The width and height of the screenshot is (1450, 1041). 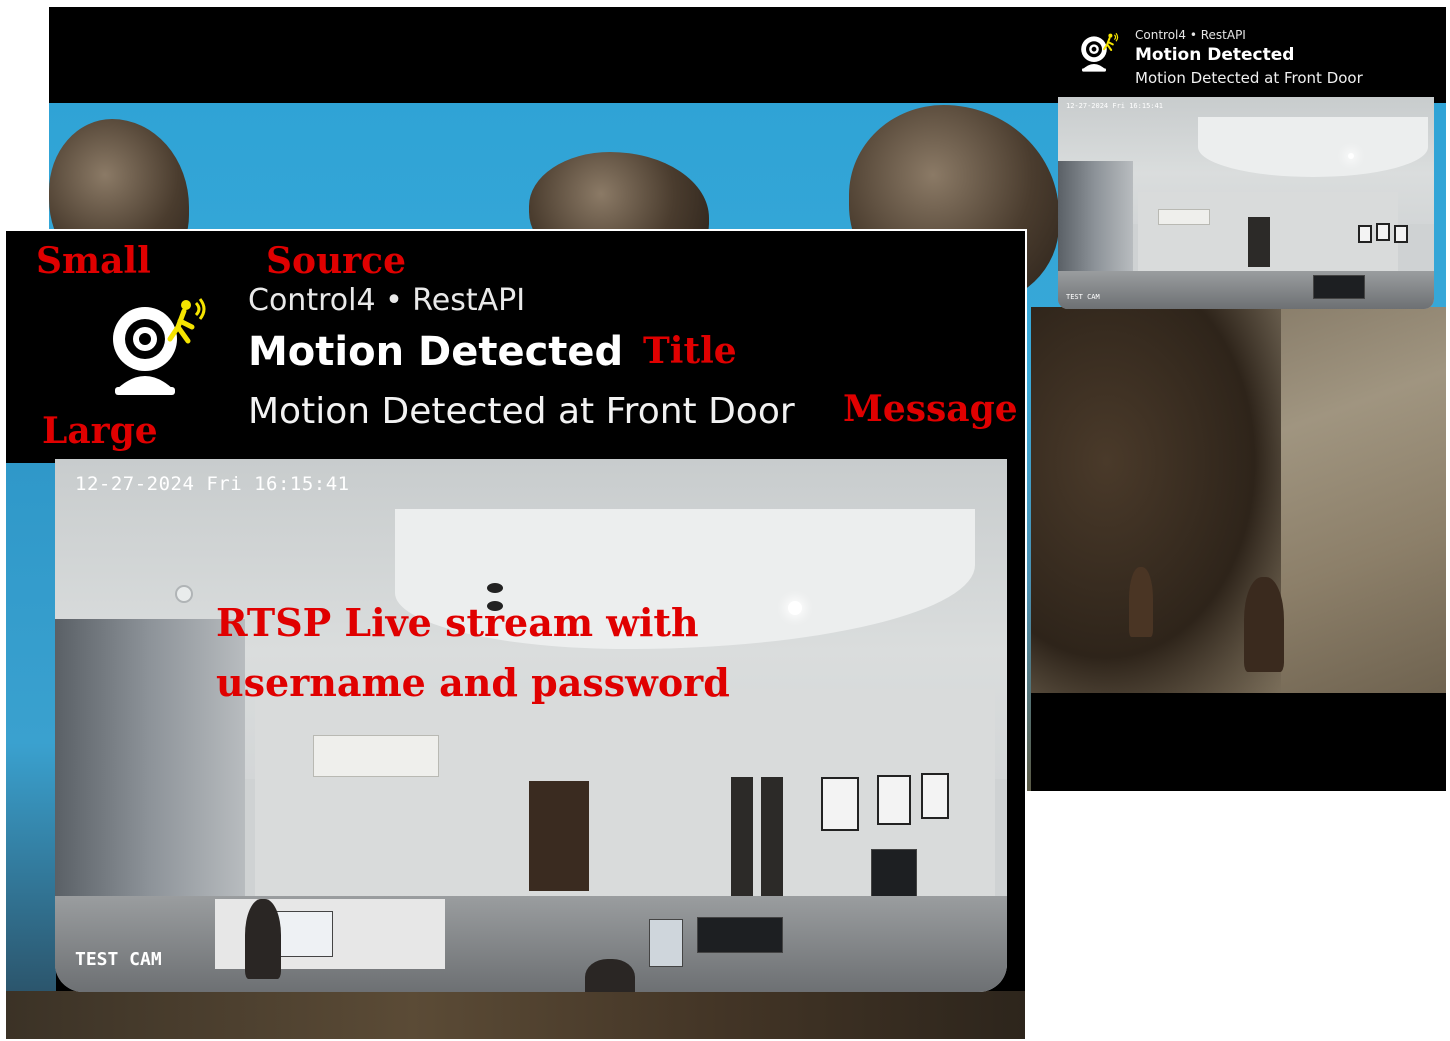 What do you see at coordinates (559, 836) in the screenshot?
I see `wall-decor` at bounding box center [559, 836].